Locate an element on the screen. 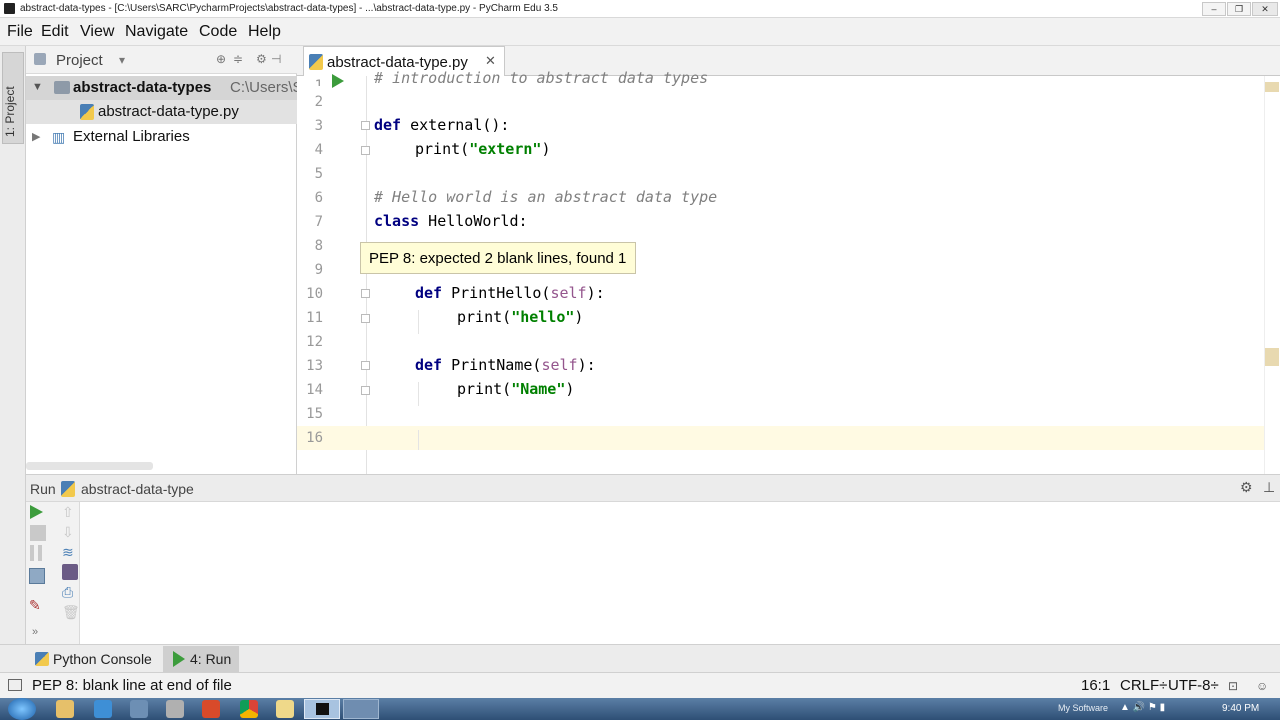 The height and width of the screenshot is (720, 1280). keyword: class is located at coordinates (397, 221).